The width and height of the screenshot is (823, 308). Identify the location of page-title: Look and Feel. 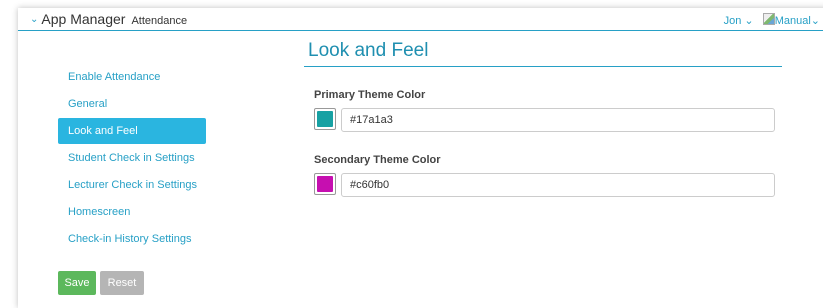
(368, 50).